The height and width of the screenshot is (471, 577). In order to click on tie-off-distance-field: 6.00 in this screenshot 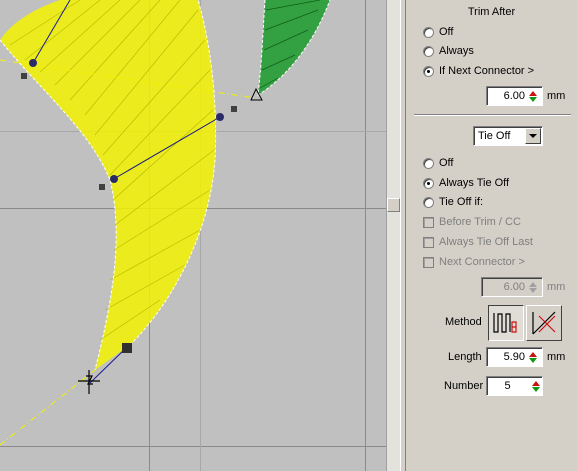, I will do `click(512, 287)`.